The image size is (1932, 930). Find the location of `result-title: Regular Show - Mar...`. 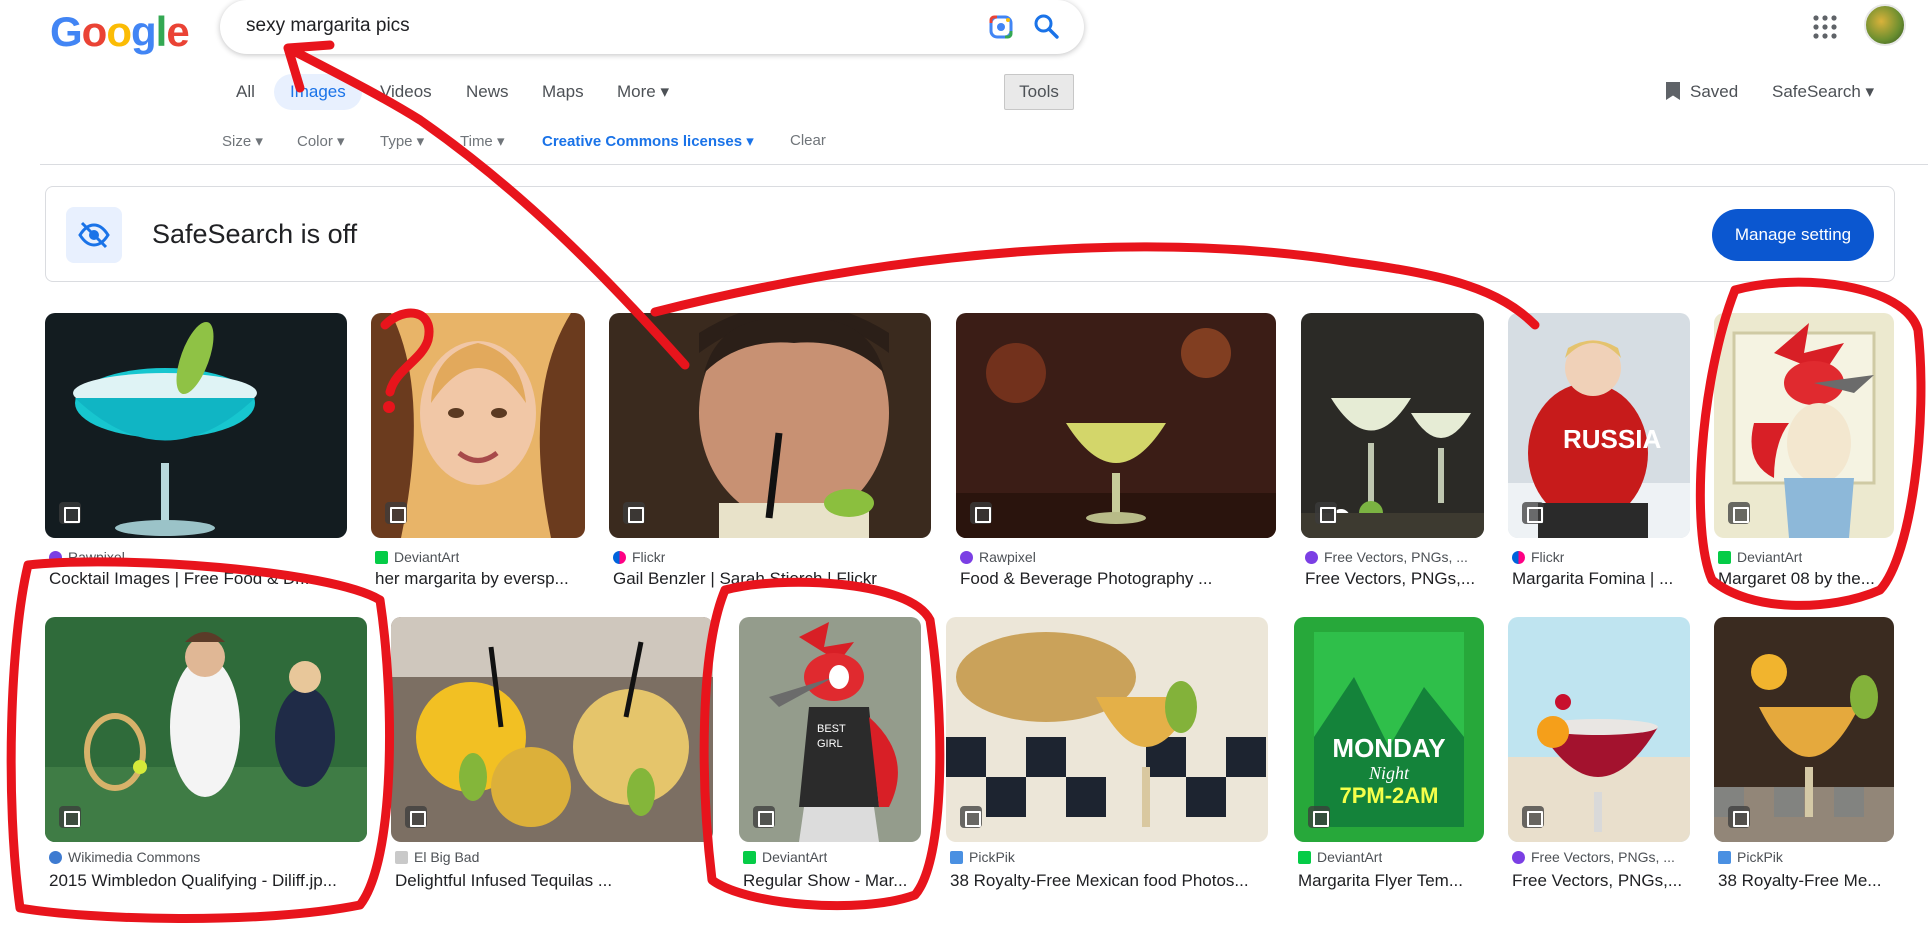

result-title: Regular Show - Mar... is located at coordinates (832, 881).